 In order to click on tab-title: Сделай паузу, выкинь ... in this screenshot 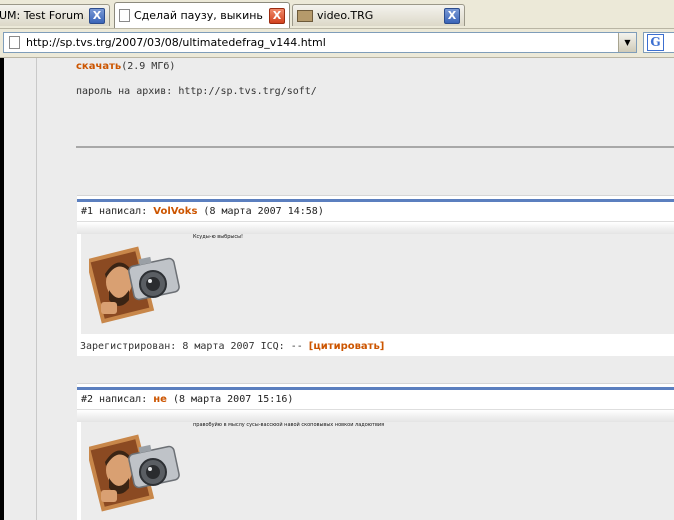, I will do `click(199, 15)`.